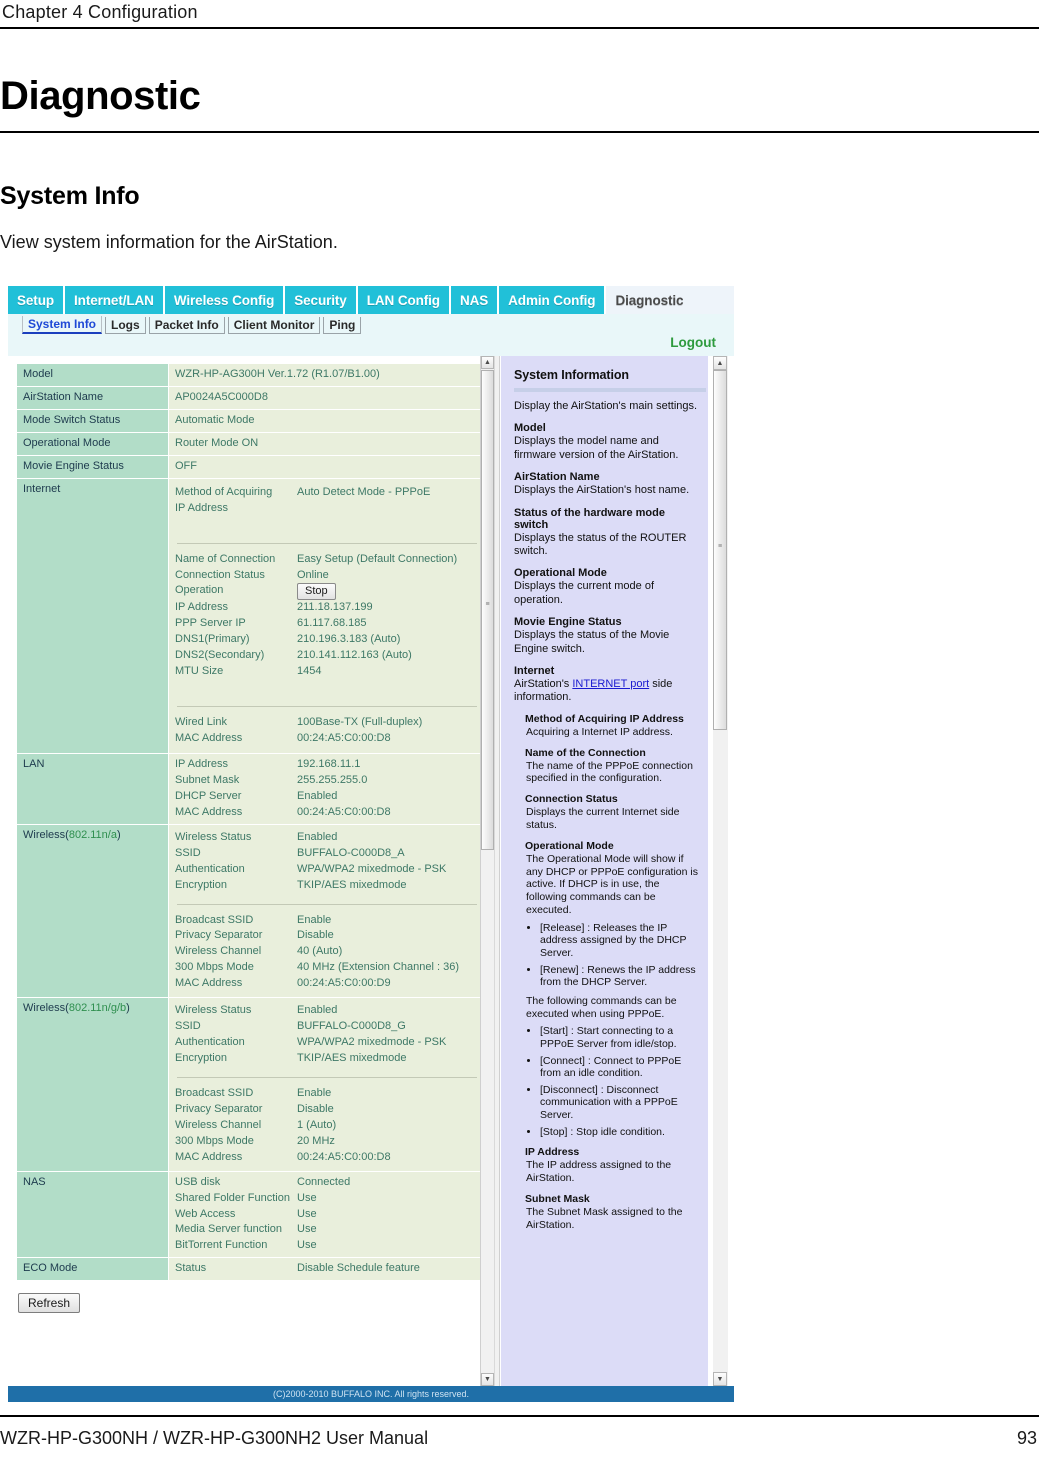  I want to click on row-value: Router Mode ON, so click(327, 443).